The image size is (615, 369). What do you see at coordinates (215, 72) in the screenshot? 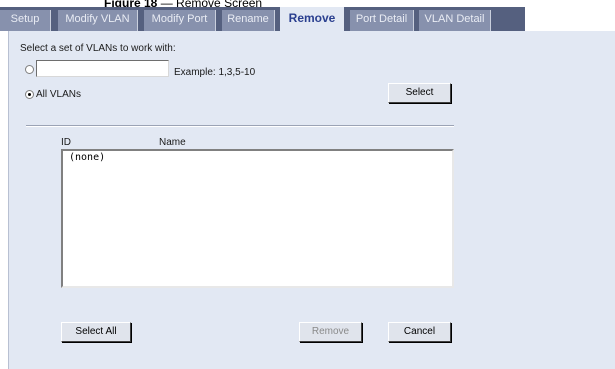
I see `vlan-example-hint: Example: 1,3,5-10` at bounding box center [215, 72].